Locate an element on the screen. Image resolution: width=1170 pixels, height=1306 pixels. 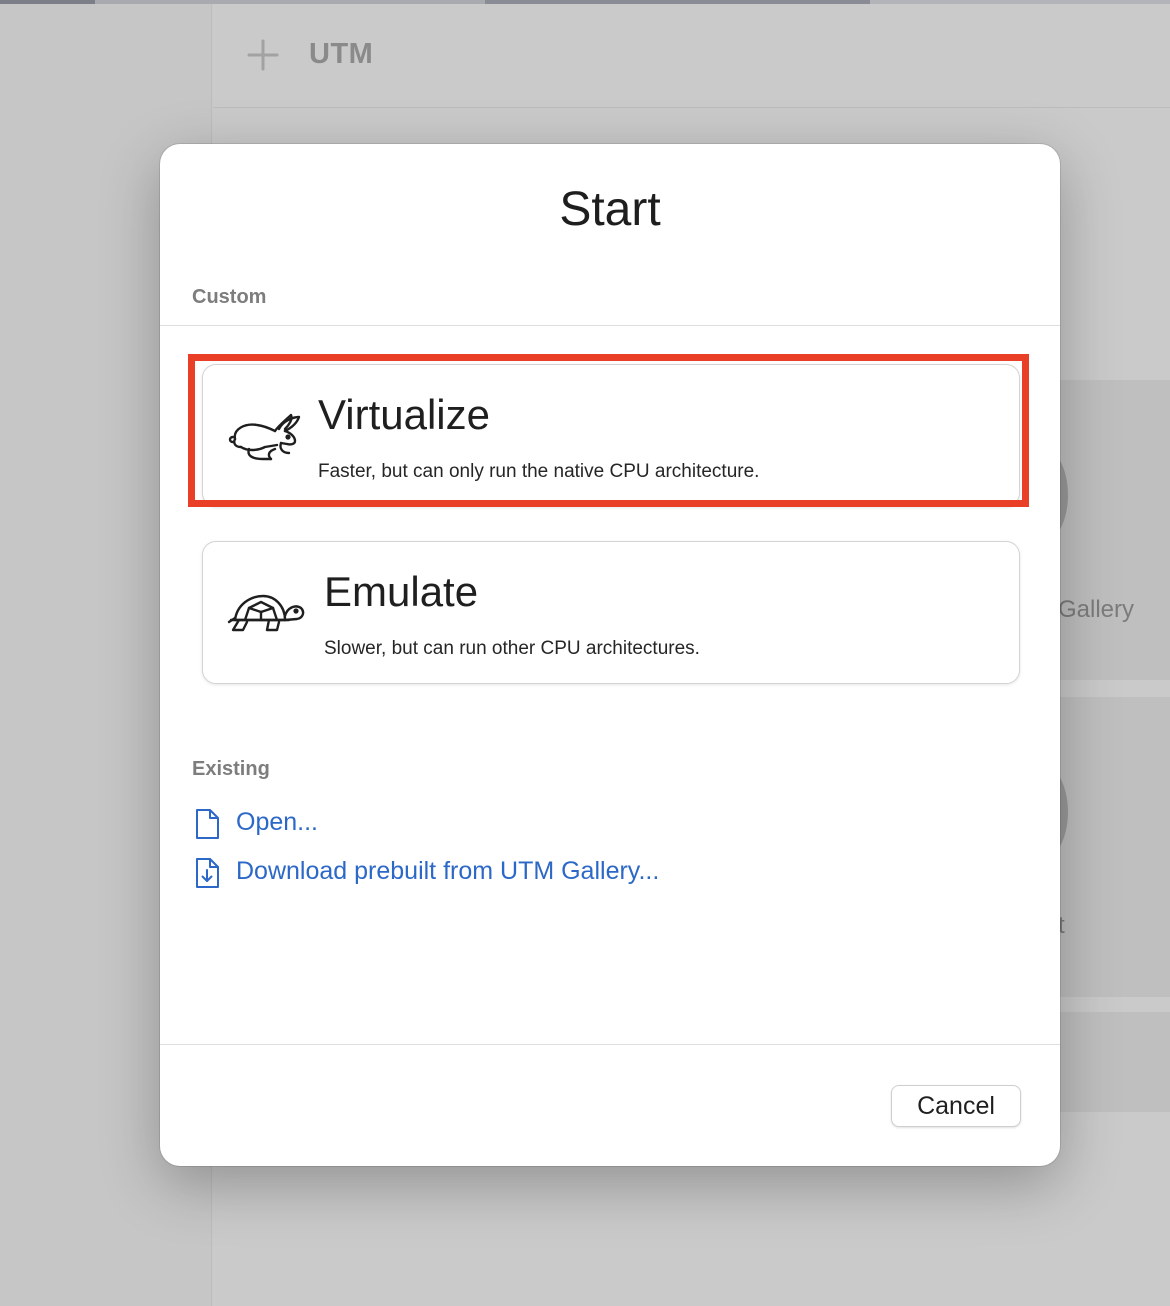
emulate-title: Emulate is located at coordinates (401, 591).